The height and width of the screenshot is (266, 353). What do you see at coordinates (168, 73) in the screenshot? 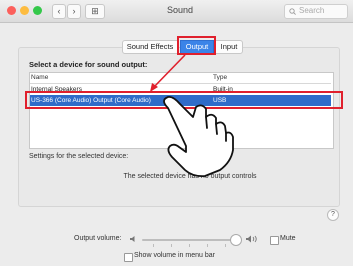
I see `callout-arrow` at bounding box center [168, 73].